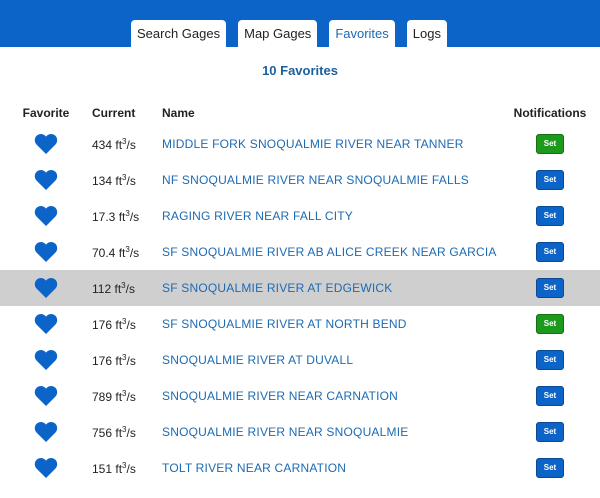 The height and width of the screenshot is (498, 600). I want to click on tab-logs: Logs, so click(426, 33).